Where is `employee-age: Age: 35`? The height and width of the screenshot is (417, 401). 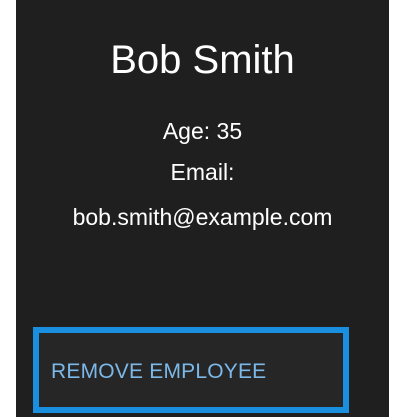 employee-age: Age: 35 is located at coordinates (202, 131).